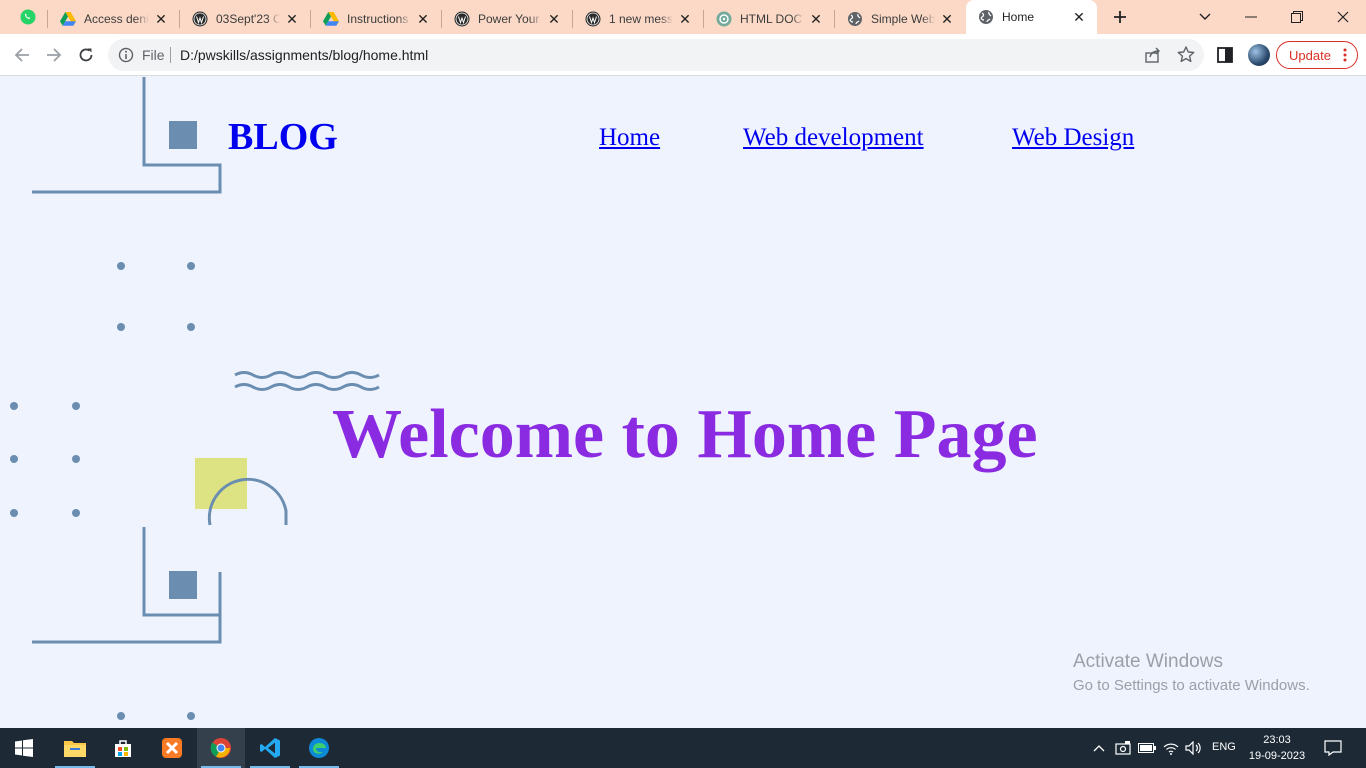 The image size is (1366, 768). What do you see at coordinates (183, 135) in the screenshot?
I see `deco-square-top` at bounding box center [183, 135].